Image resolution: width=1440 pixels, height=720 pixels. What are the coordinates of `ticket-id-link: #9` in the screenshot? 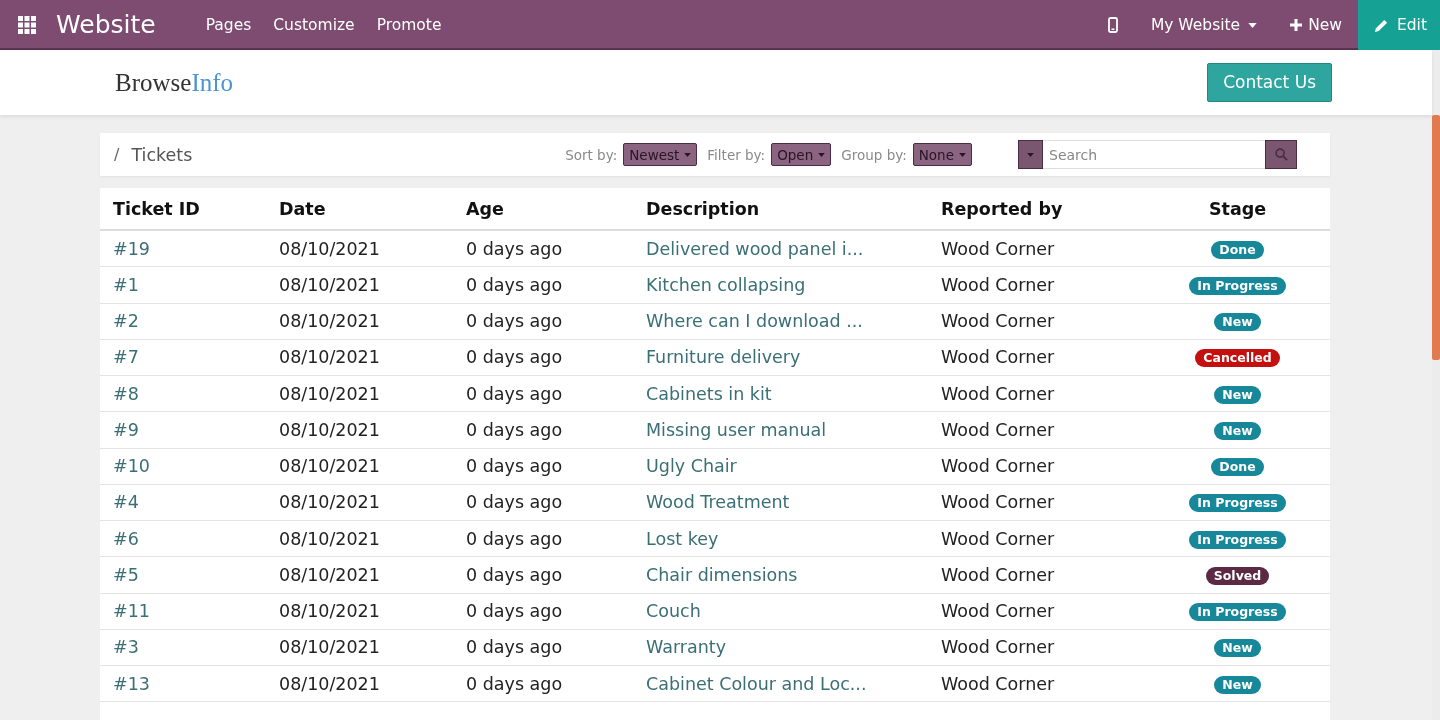 It's located at (126, 429).